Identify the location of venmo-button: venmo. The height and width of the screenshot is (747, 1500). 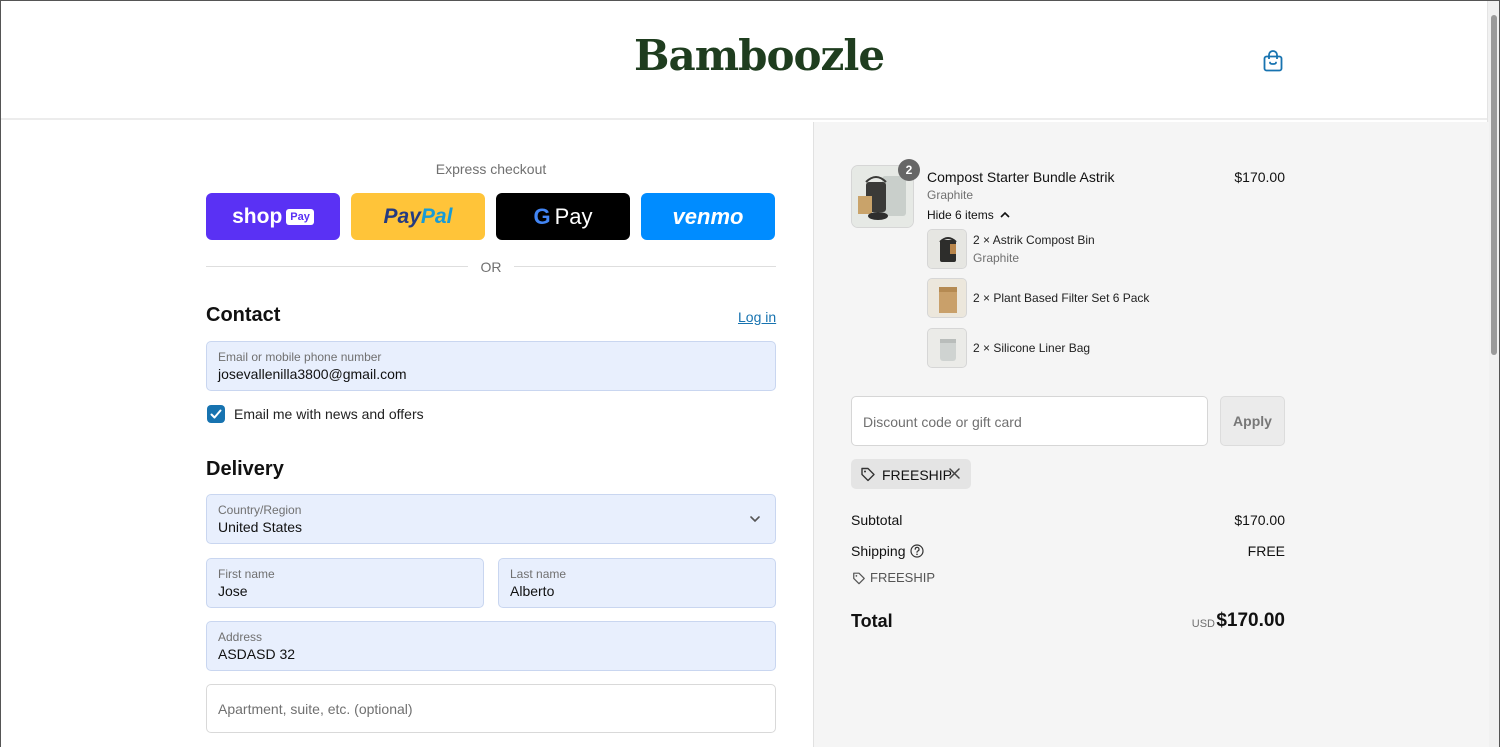
(708, 216).